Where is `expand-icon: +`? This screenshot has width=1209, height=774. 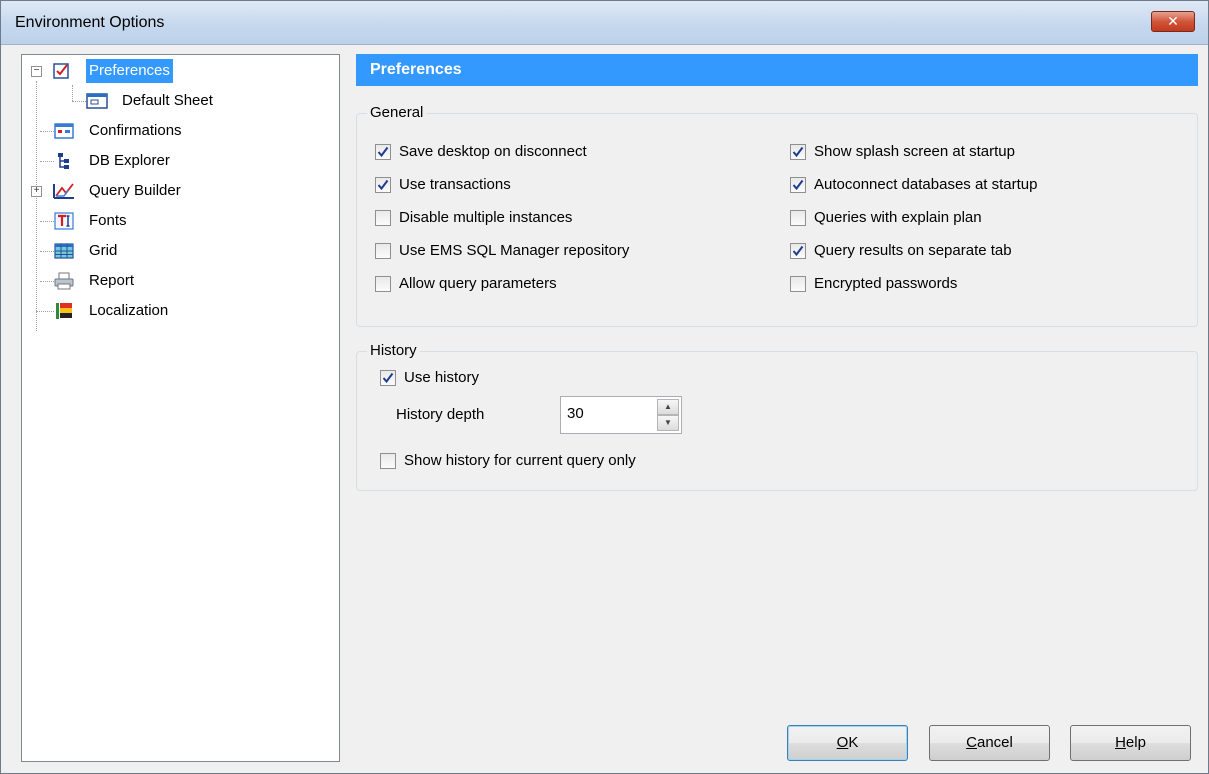
expand-icon: + is located at coordinates (36, 191).